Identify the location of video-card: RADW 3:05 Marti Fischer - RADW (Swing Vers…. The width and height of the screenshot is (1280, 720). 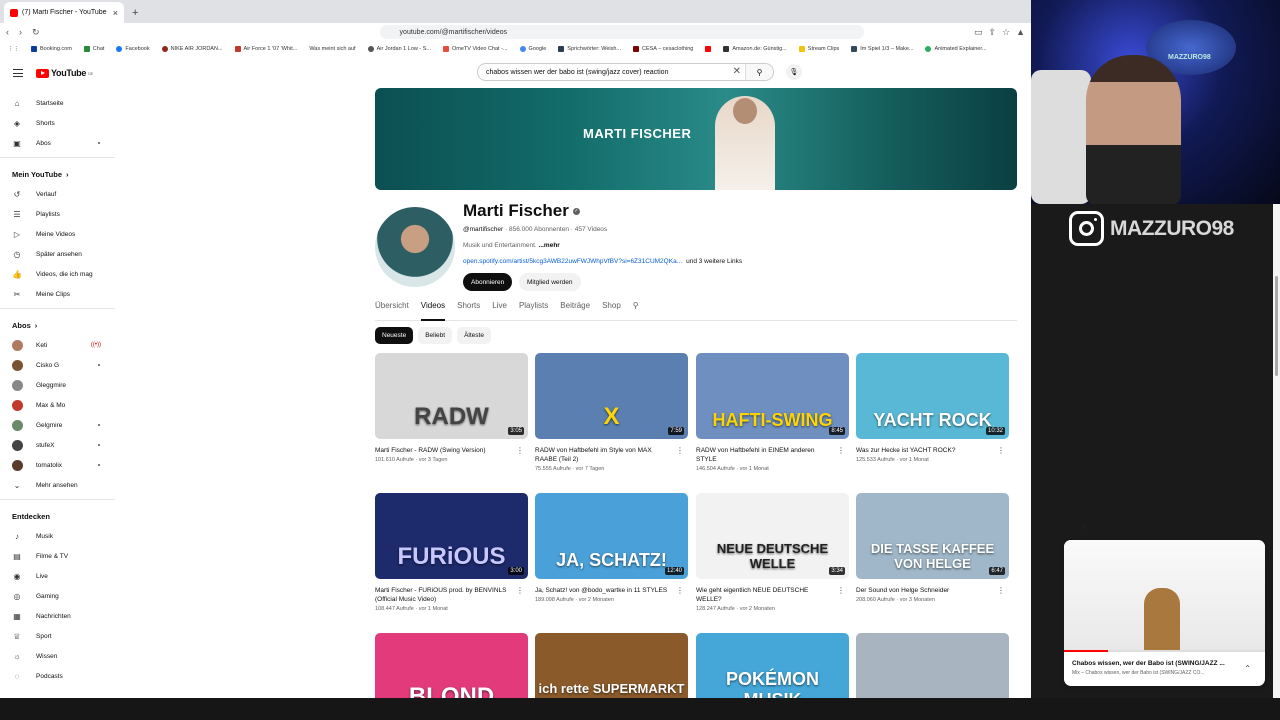
(451, 408).